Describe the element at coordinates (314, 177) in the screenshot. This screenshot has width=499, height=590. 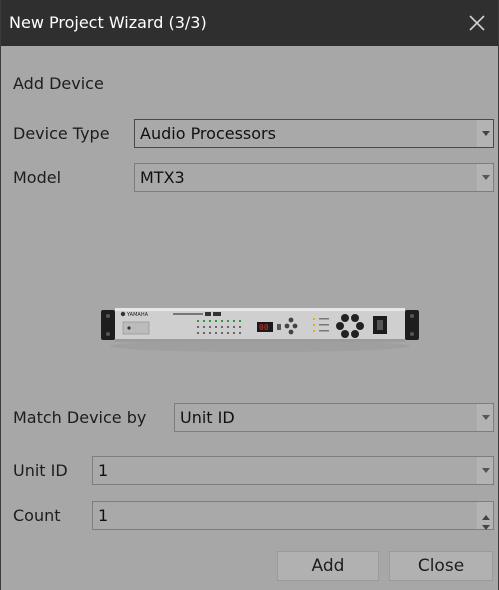
I see `model-dropdown: MTX3` at that location.